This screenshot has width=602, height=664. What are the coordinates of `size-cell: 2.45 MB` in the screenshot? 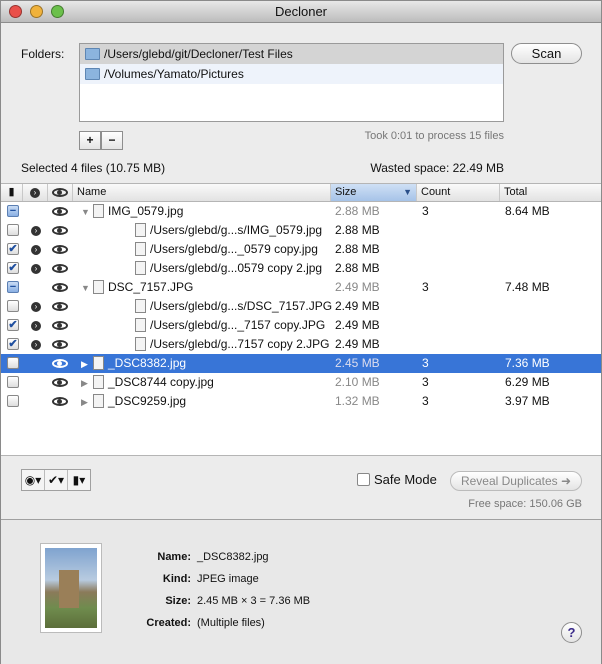 It's located at (357, 363).